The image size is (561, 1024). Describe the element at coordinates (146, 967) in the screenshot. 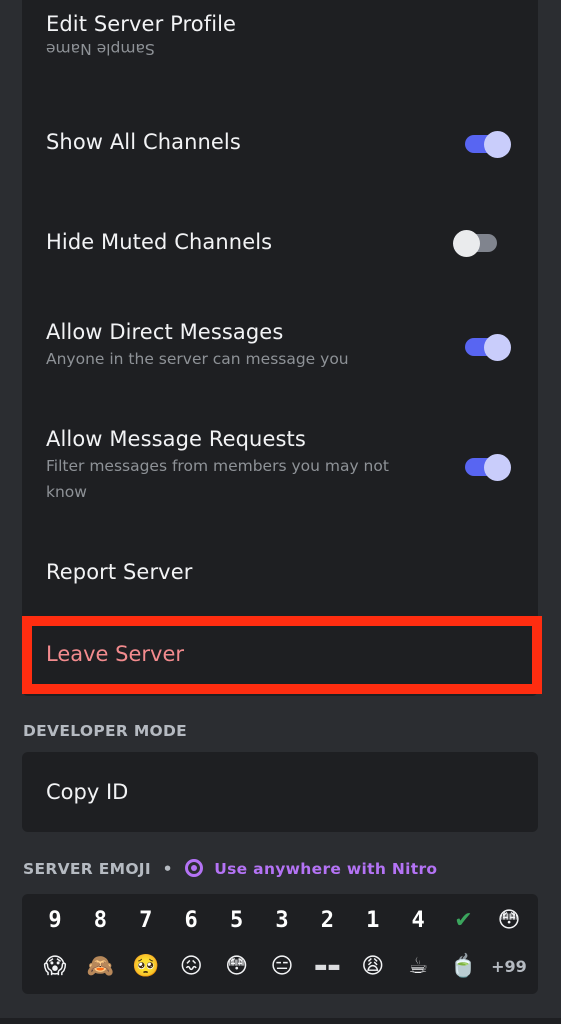

I see `pleading-face-emoji: 🥺` at that location.